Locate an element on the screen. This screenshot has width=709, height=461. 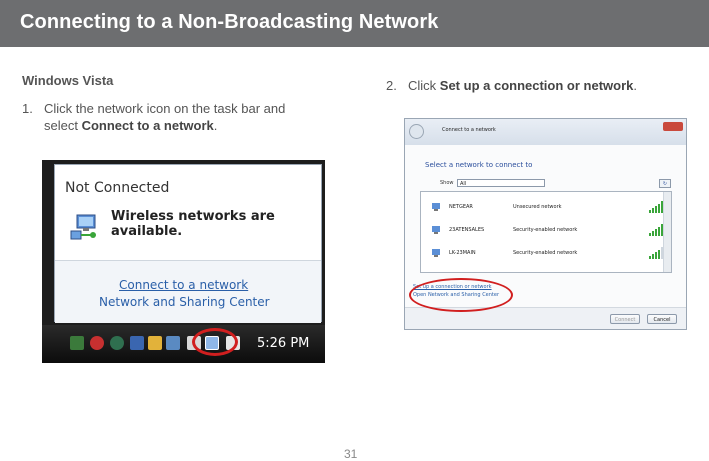
network-row: 23ATENSALES Security-enabled network is located at coordinates (543, 230).